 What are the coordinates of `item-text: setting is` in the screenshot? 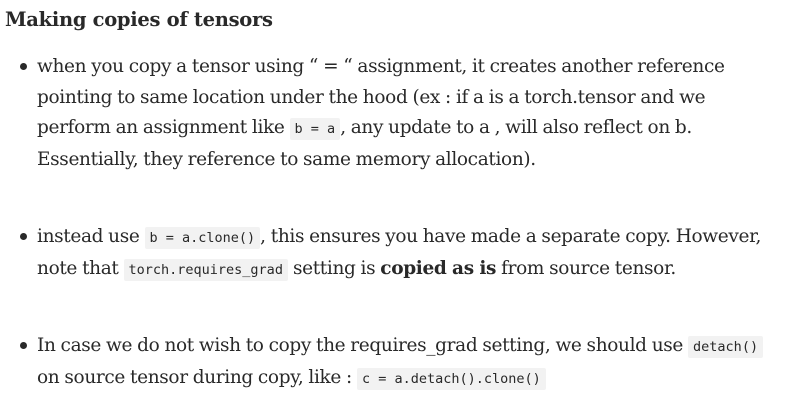 It's located at (334, 268).